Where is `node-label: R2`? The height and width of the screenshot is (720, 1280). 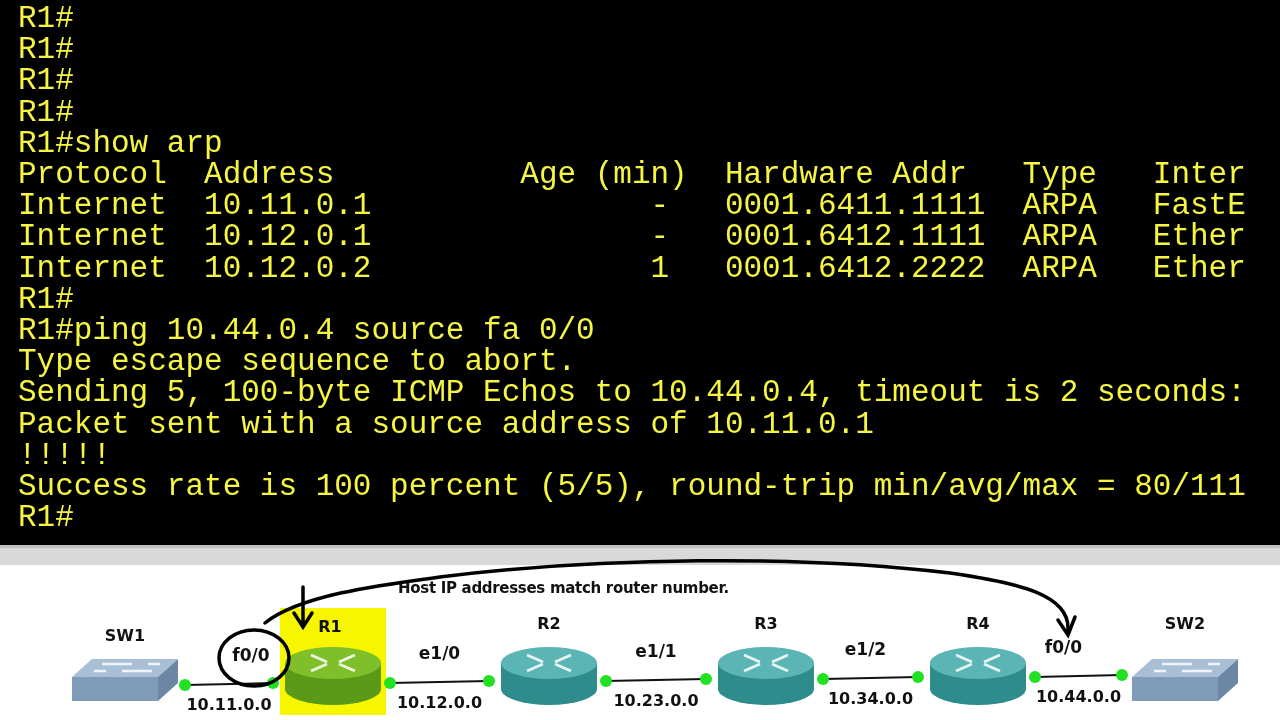 node-label: R2 is located at coordinates (549, 624).